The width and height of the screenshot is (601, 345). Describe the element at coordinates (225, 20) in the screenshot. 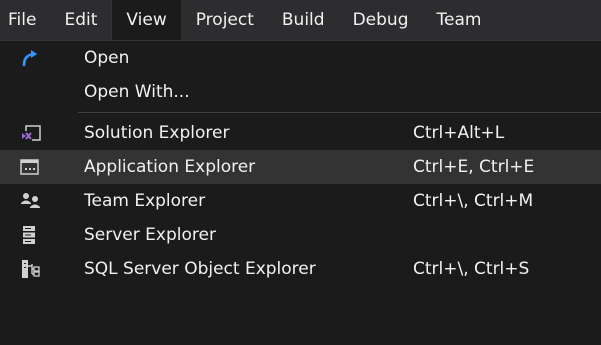

I see `menu-project: Project` at that location.